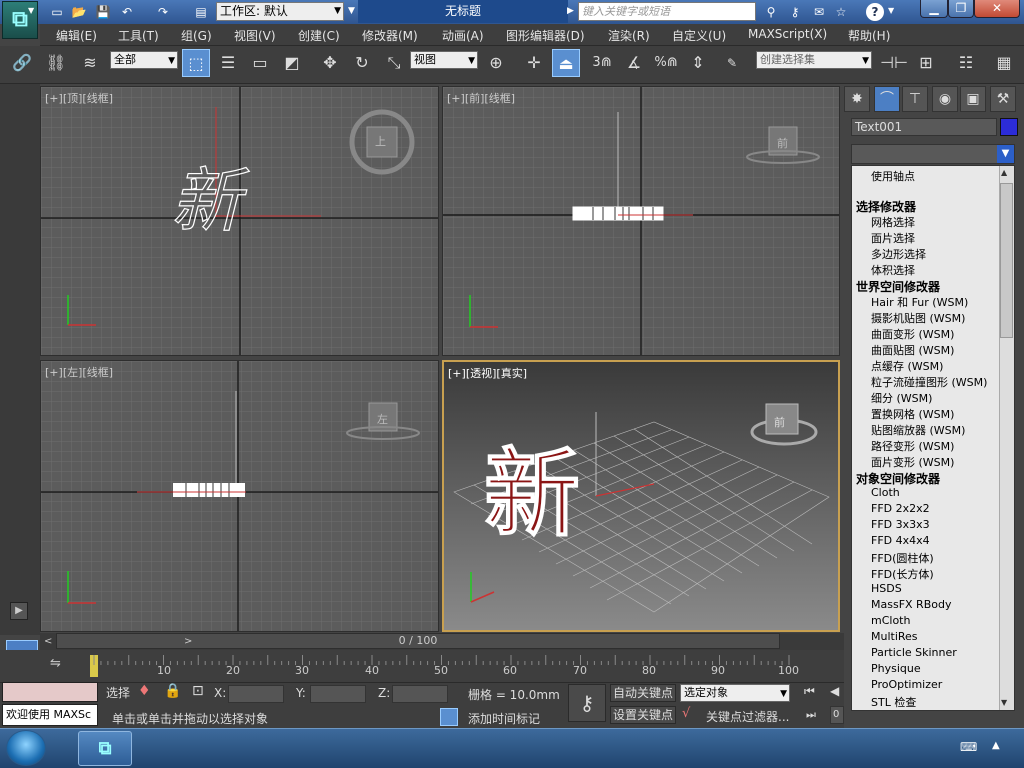 The height and width of the screenshot is (768, 1024). I want to click on search-expand-icon: ▶, so click(570, 11).